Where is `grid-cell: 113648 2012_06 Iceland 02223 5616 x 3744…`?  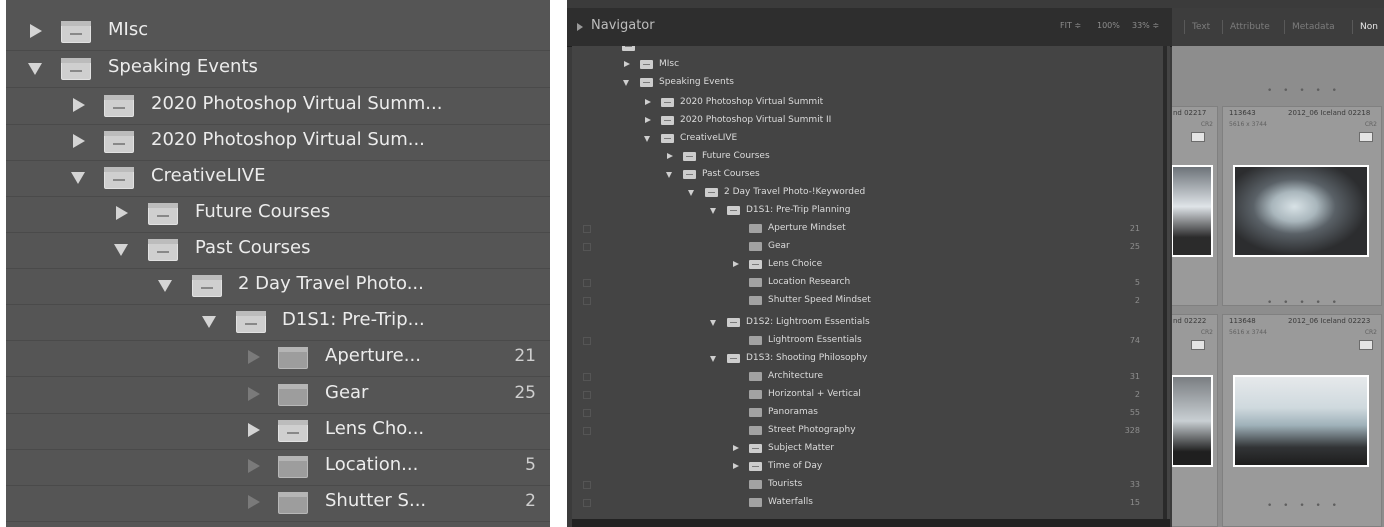
grid-cell: 113648 2012_06 Iceland 02223 5616 x 3744… is located at coordinates (1302, 420).